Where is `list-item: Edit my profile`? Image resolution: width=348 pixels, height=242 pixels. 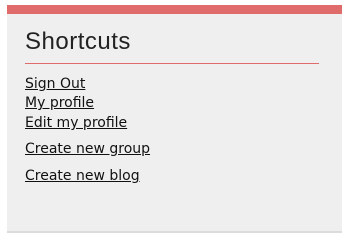
list-item: Edit my profile is located at coordinates (76, 123).